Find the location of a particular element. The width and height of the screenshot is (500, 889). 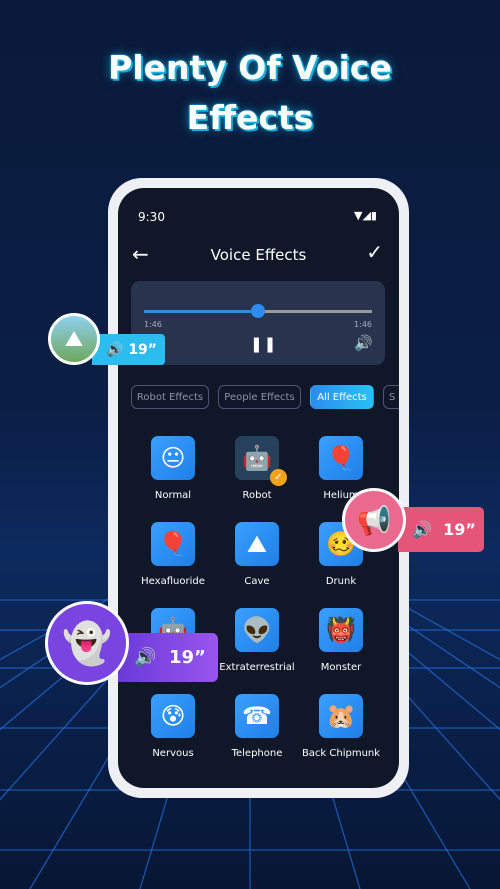

effect-icon: 😐 is located at coordinates (173, 458).